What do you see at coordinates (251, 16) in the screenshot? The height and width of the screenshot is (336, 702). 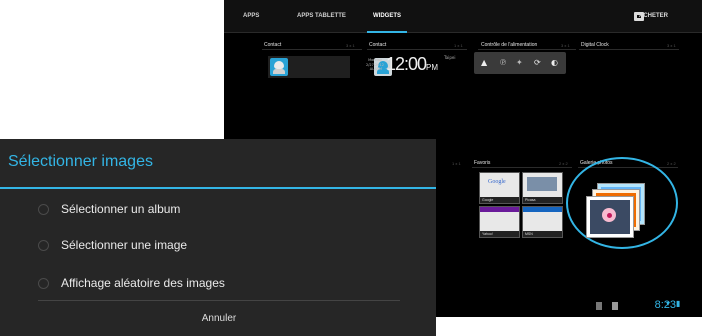 I see `tab-apps: APPS` at bounding box center [251, 16].